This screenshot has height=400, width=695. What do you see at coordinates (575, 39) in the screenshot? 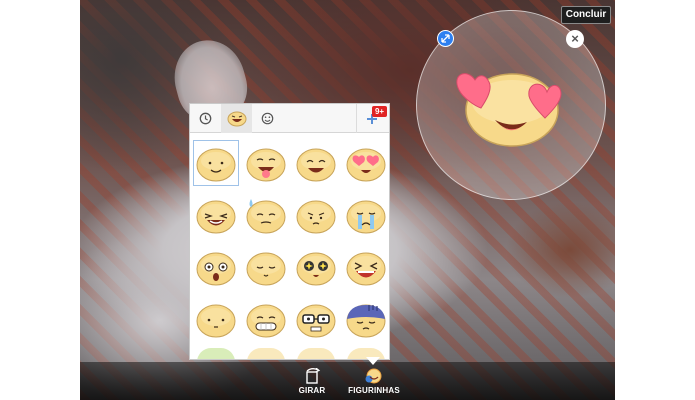
I see `remove-sticker-close-icon: ×` at bounding box center [575, 39].